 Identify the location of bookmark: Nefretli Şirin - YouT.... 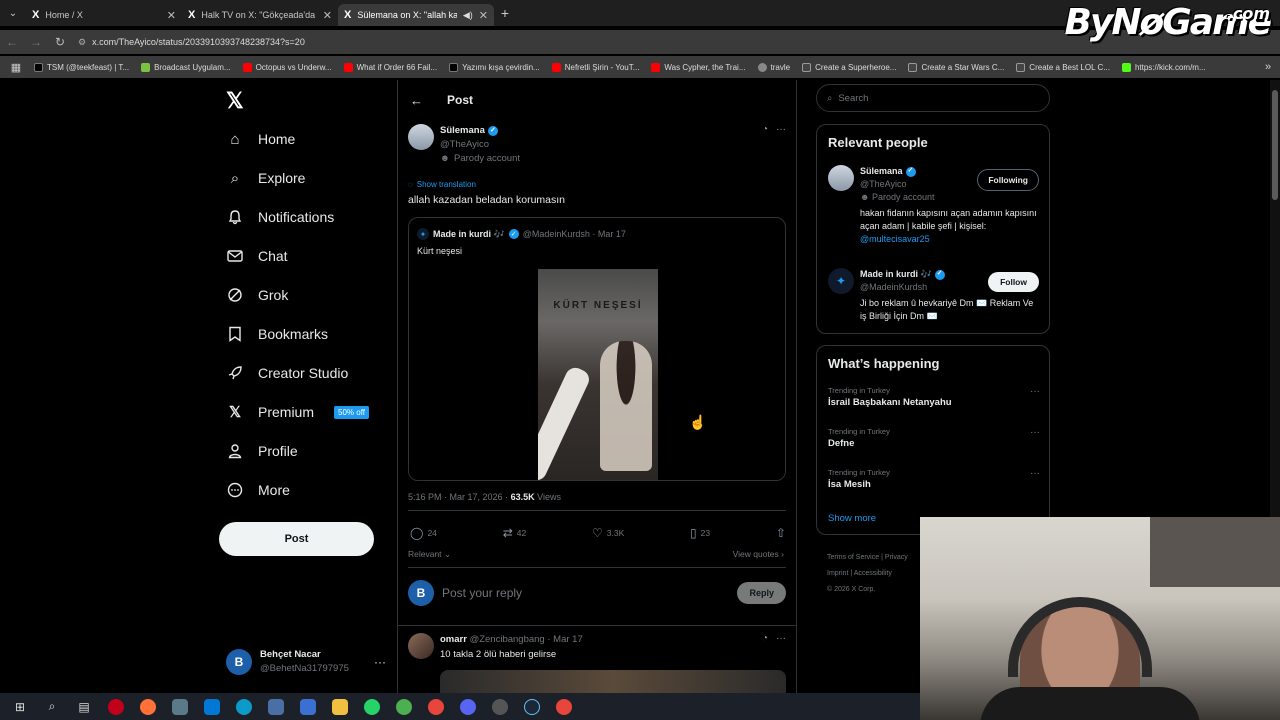
(596, 67).